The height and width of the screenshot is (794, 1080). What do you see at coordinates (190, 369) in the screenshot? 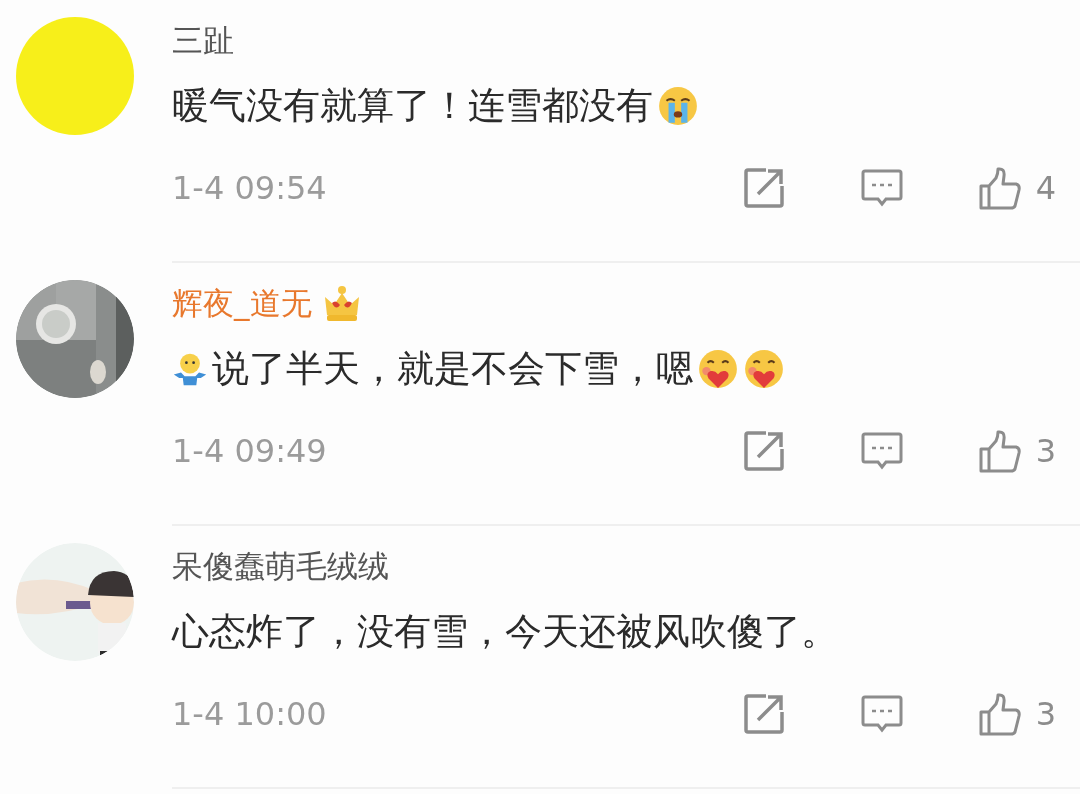
I see `shrugging-figure-icon` at bounding box center [190, 369].